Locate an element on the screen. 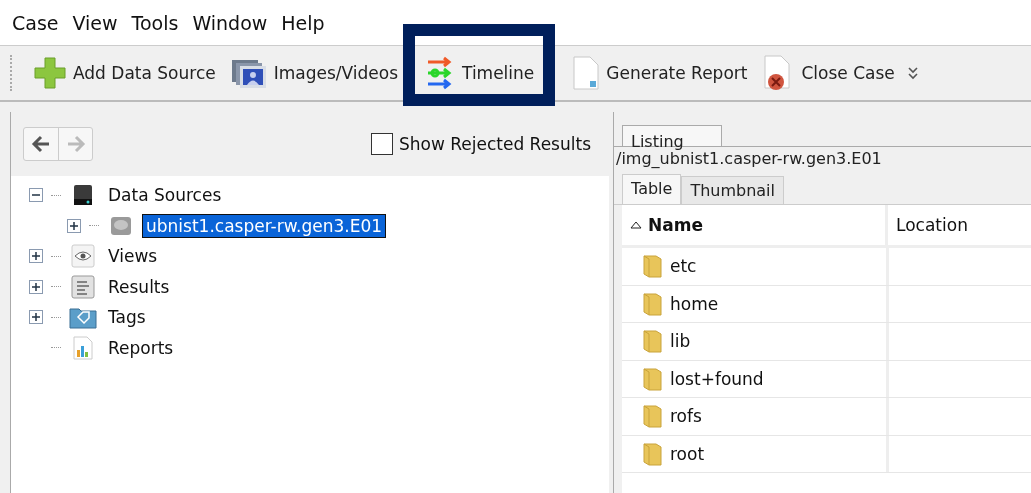  report-chart-icon is located at coordinates (83, 347).